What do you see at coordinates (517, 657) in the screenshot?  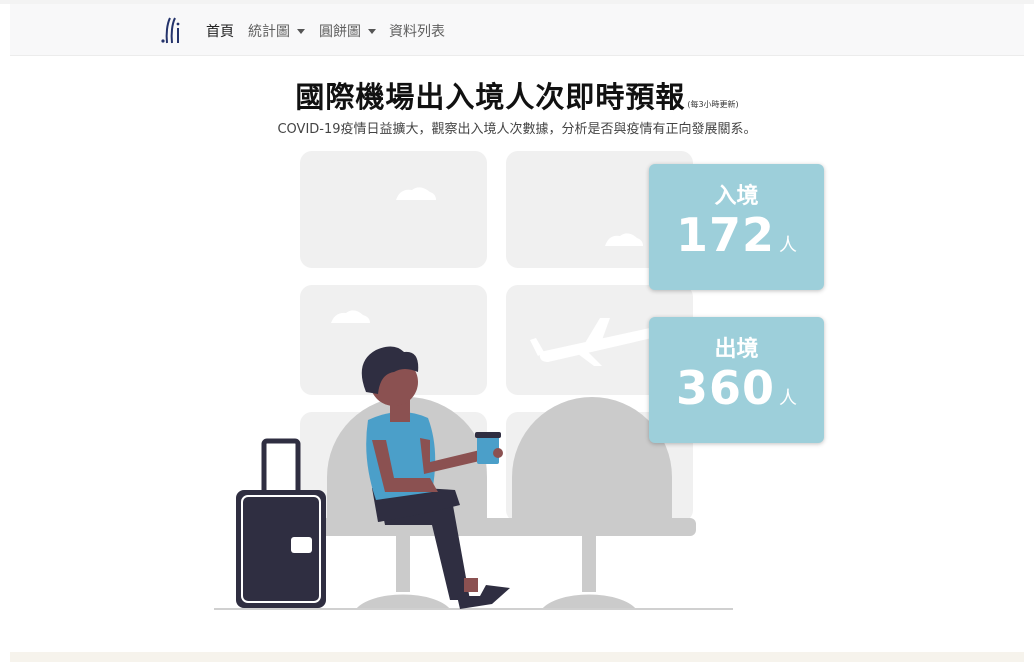 I see `footer-strip` at bounding box center [517, 657].